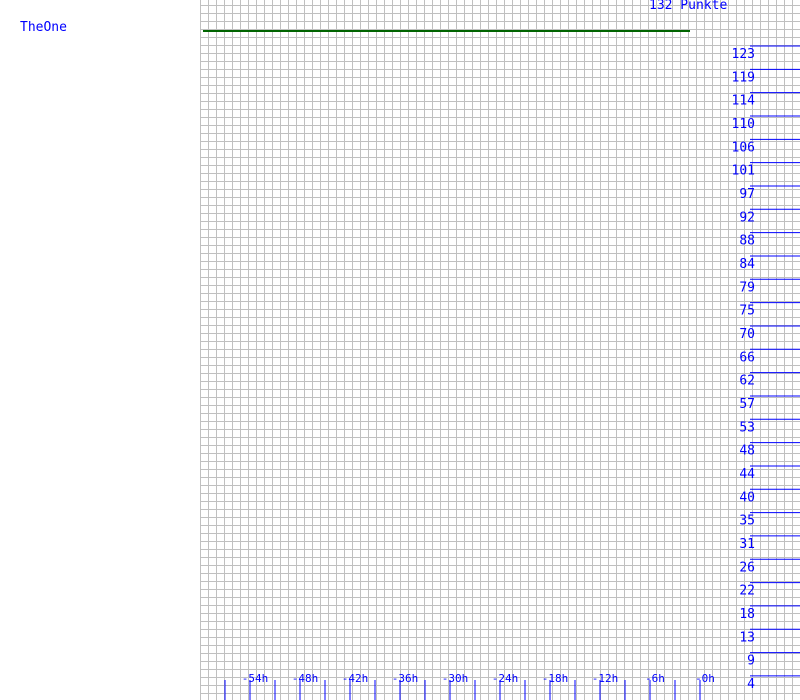  What do you see at coordinates (747, 381) in the screenshot?
I see `y-tick-label: 62` at bounding box center [747, 381].